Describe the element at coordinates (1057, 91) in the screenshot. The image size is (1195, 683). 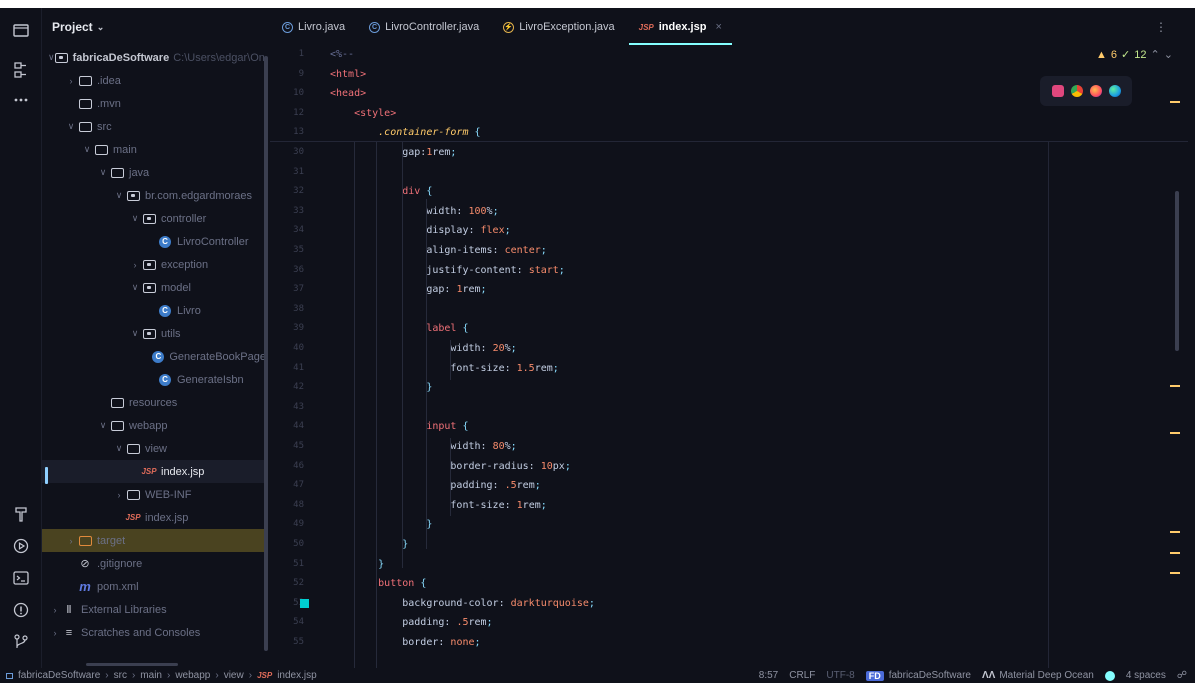
I see `intellij-browser-icon` at that location.